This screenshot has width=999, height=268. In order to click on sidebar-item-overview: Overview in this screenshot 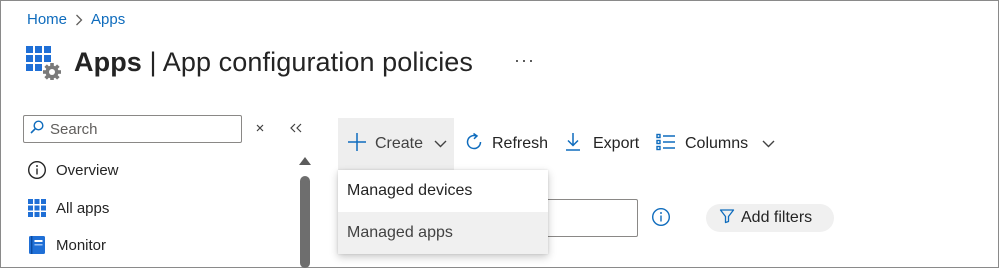, I will do `click(73, 170)`.